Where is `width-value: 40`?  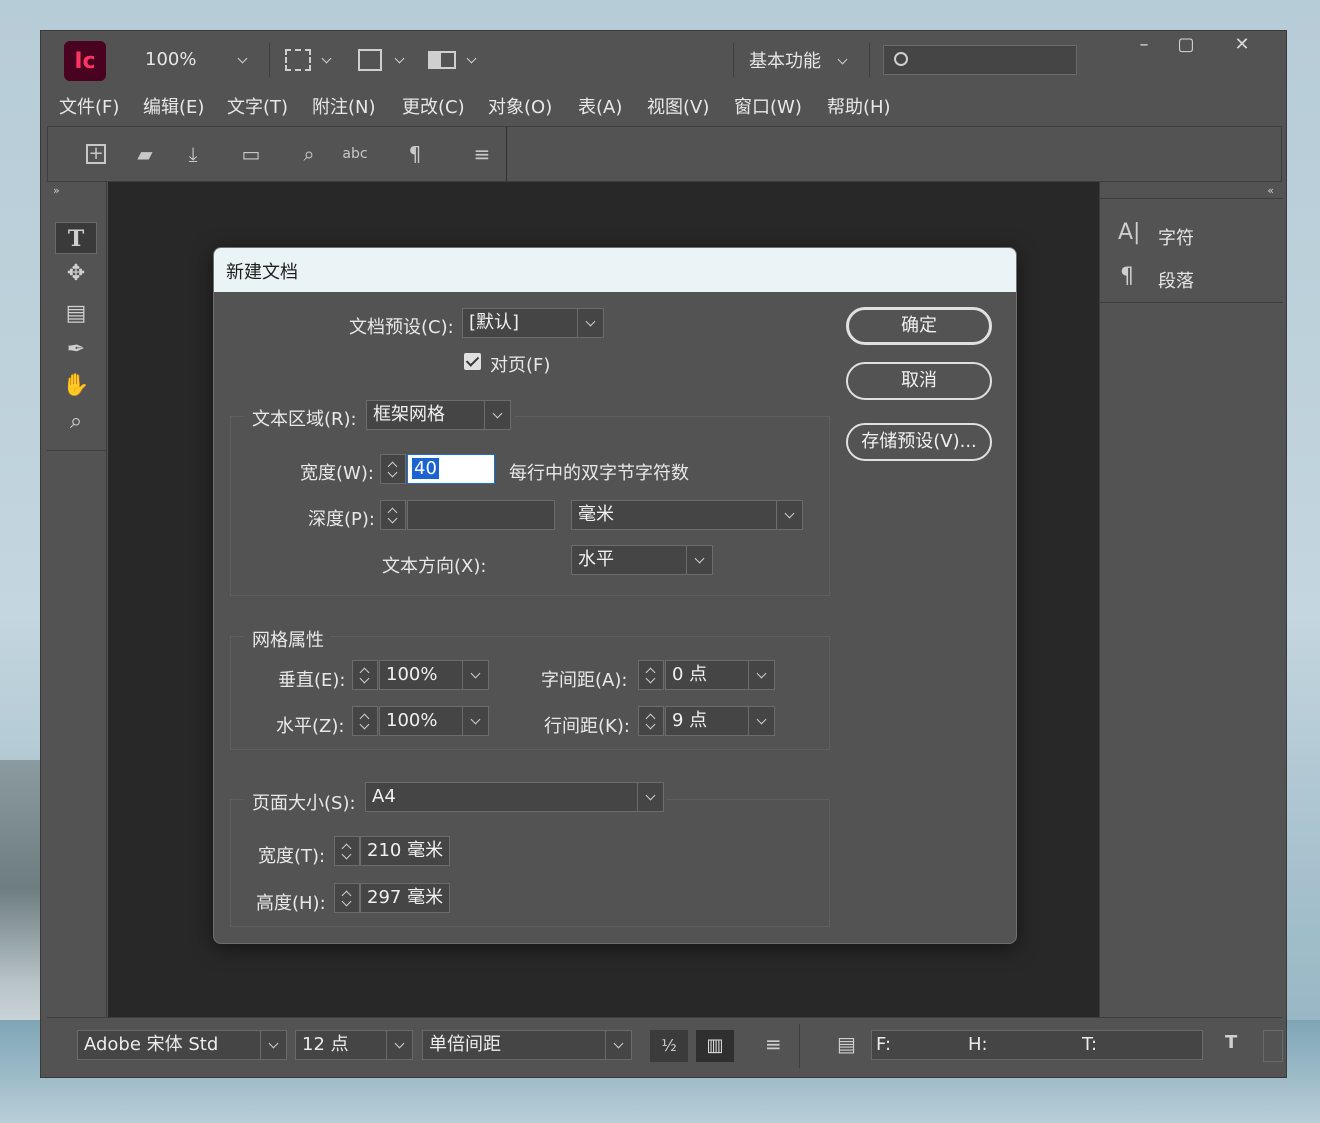 width-value: 40 is located at coordinates (425, 468).